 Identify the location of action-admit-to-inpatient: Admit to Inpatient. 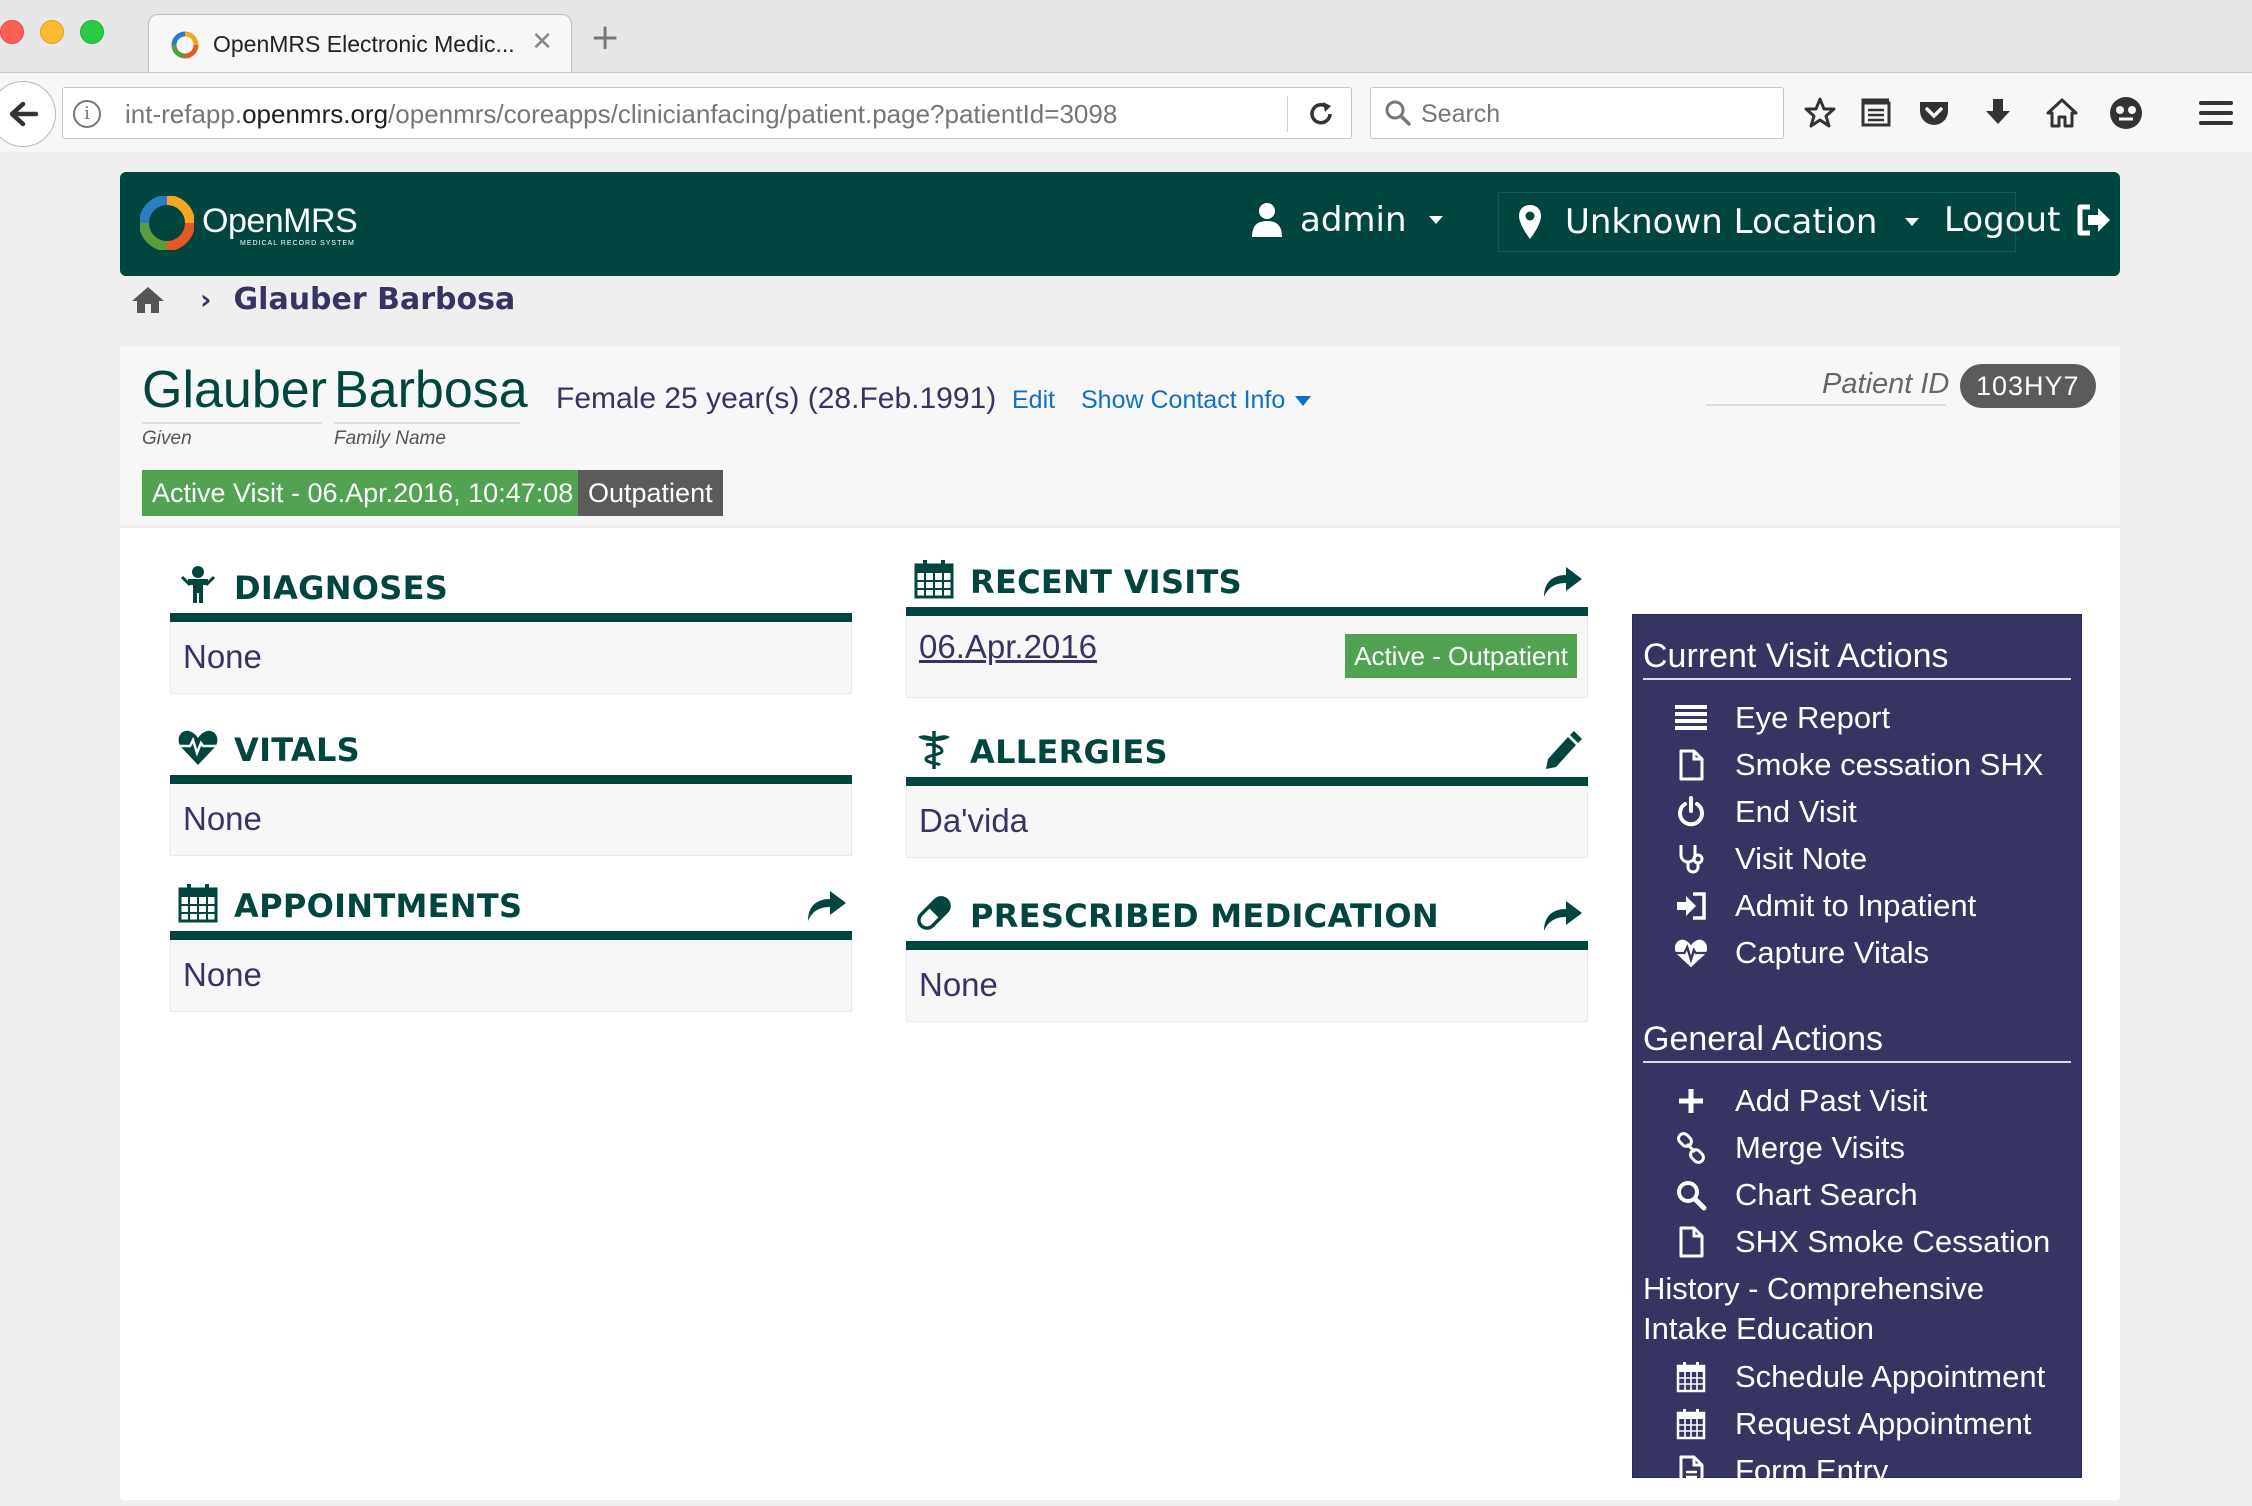
(1857, 905).